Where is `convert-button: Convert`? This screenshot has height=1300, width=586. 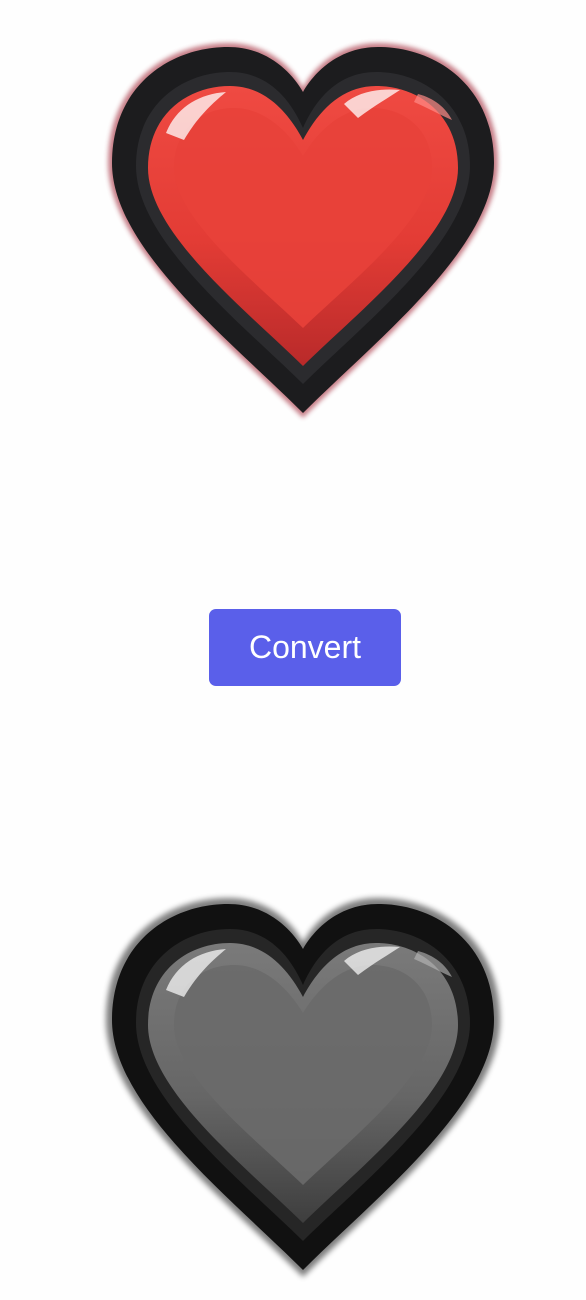 convert-button: Convert is located at coordinates (305, 647).